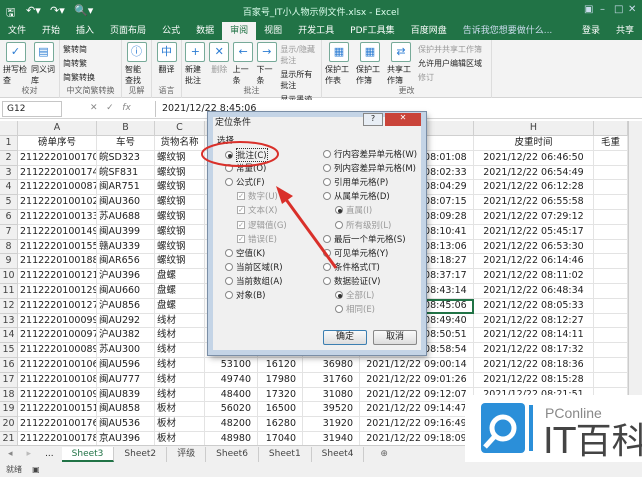 The image size is (642, 477). Describe the element at coordinates (280, 395) in the screenshot. I see `table-cell: 17320` at that location.